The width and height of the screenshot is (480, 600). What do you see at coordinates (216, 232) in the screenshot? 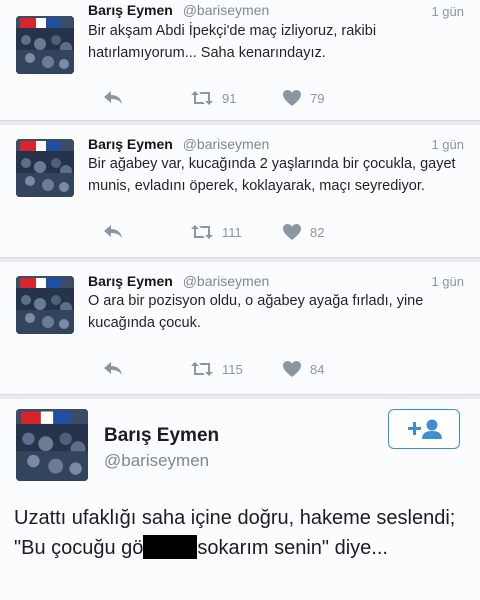
I see `retweet-button: 111` at bounding box center [216, 232].